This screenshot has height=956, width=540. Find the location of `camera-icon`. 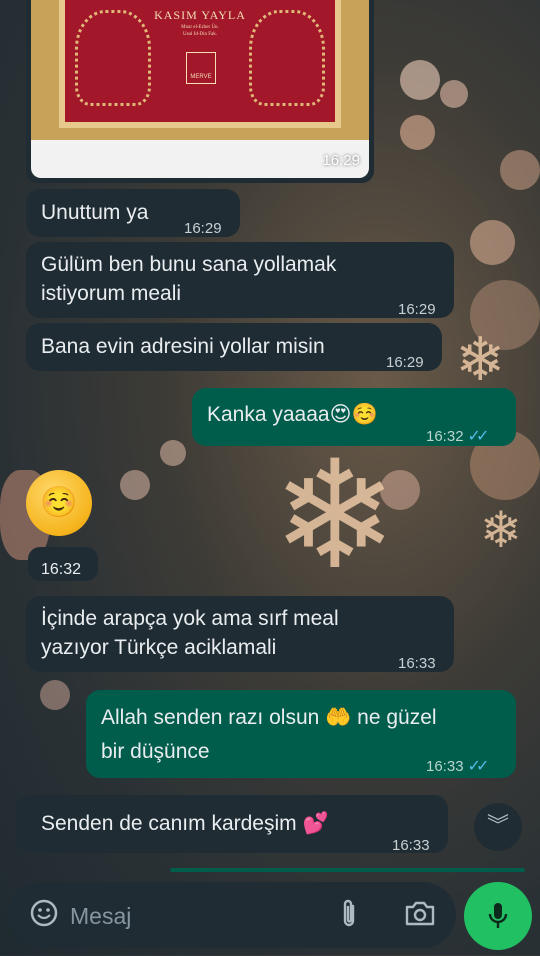

camera-icon is located at coordinates (420, 913).